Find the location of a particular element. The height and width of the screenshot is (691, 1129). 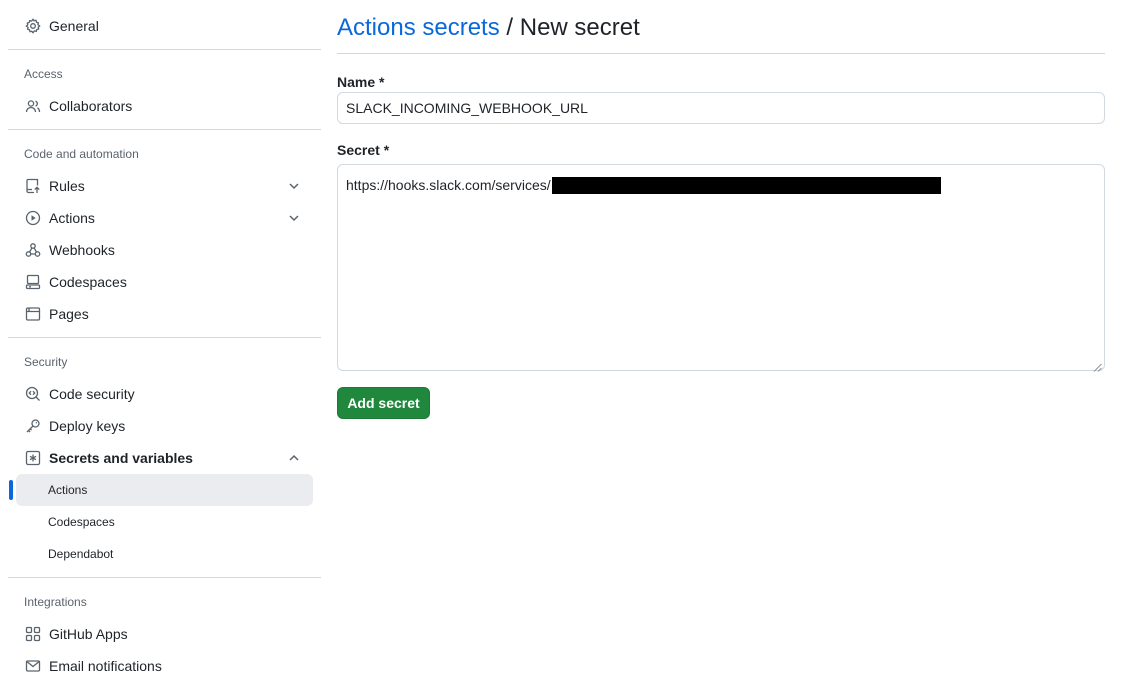

repo-push-icon is located at coordinates (33, 186).